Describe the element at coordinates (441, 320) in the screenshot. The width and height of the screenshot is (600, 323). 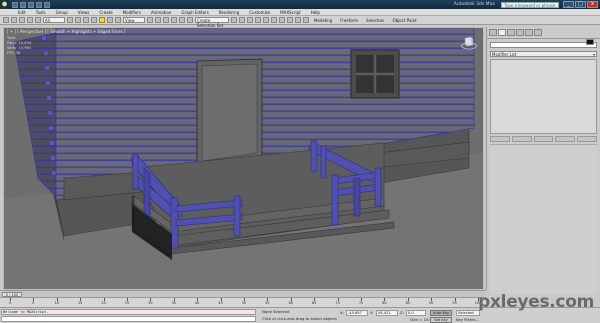
I see `set-key-button: Set Key` at that location.